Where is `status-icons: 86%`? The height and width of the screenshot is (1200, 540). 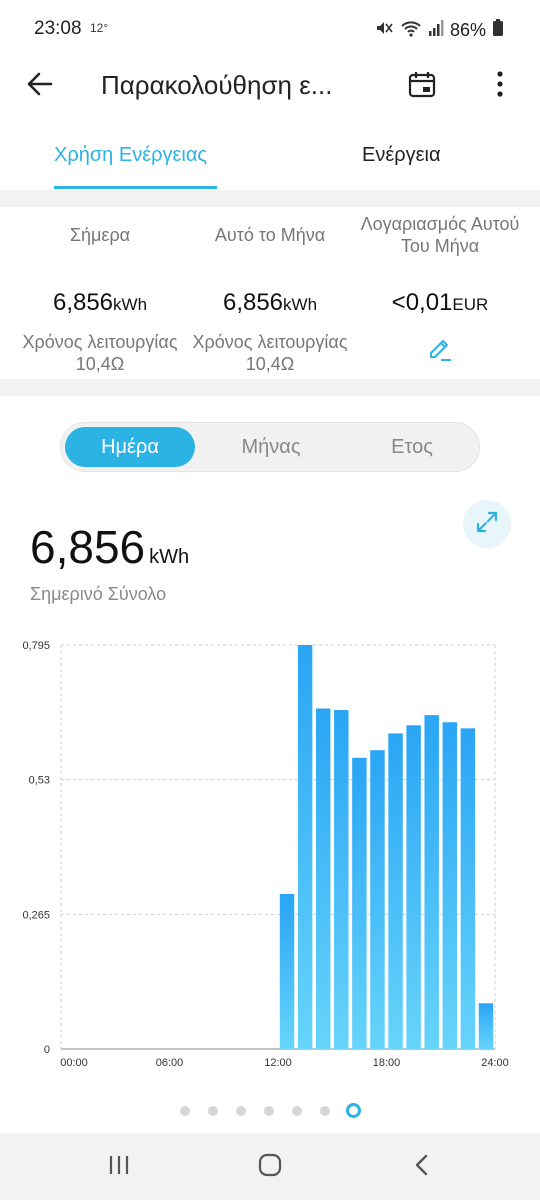 status-icons: 86% is located at coordinates (439, 30).